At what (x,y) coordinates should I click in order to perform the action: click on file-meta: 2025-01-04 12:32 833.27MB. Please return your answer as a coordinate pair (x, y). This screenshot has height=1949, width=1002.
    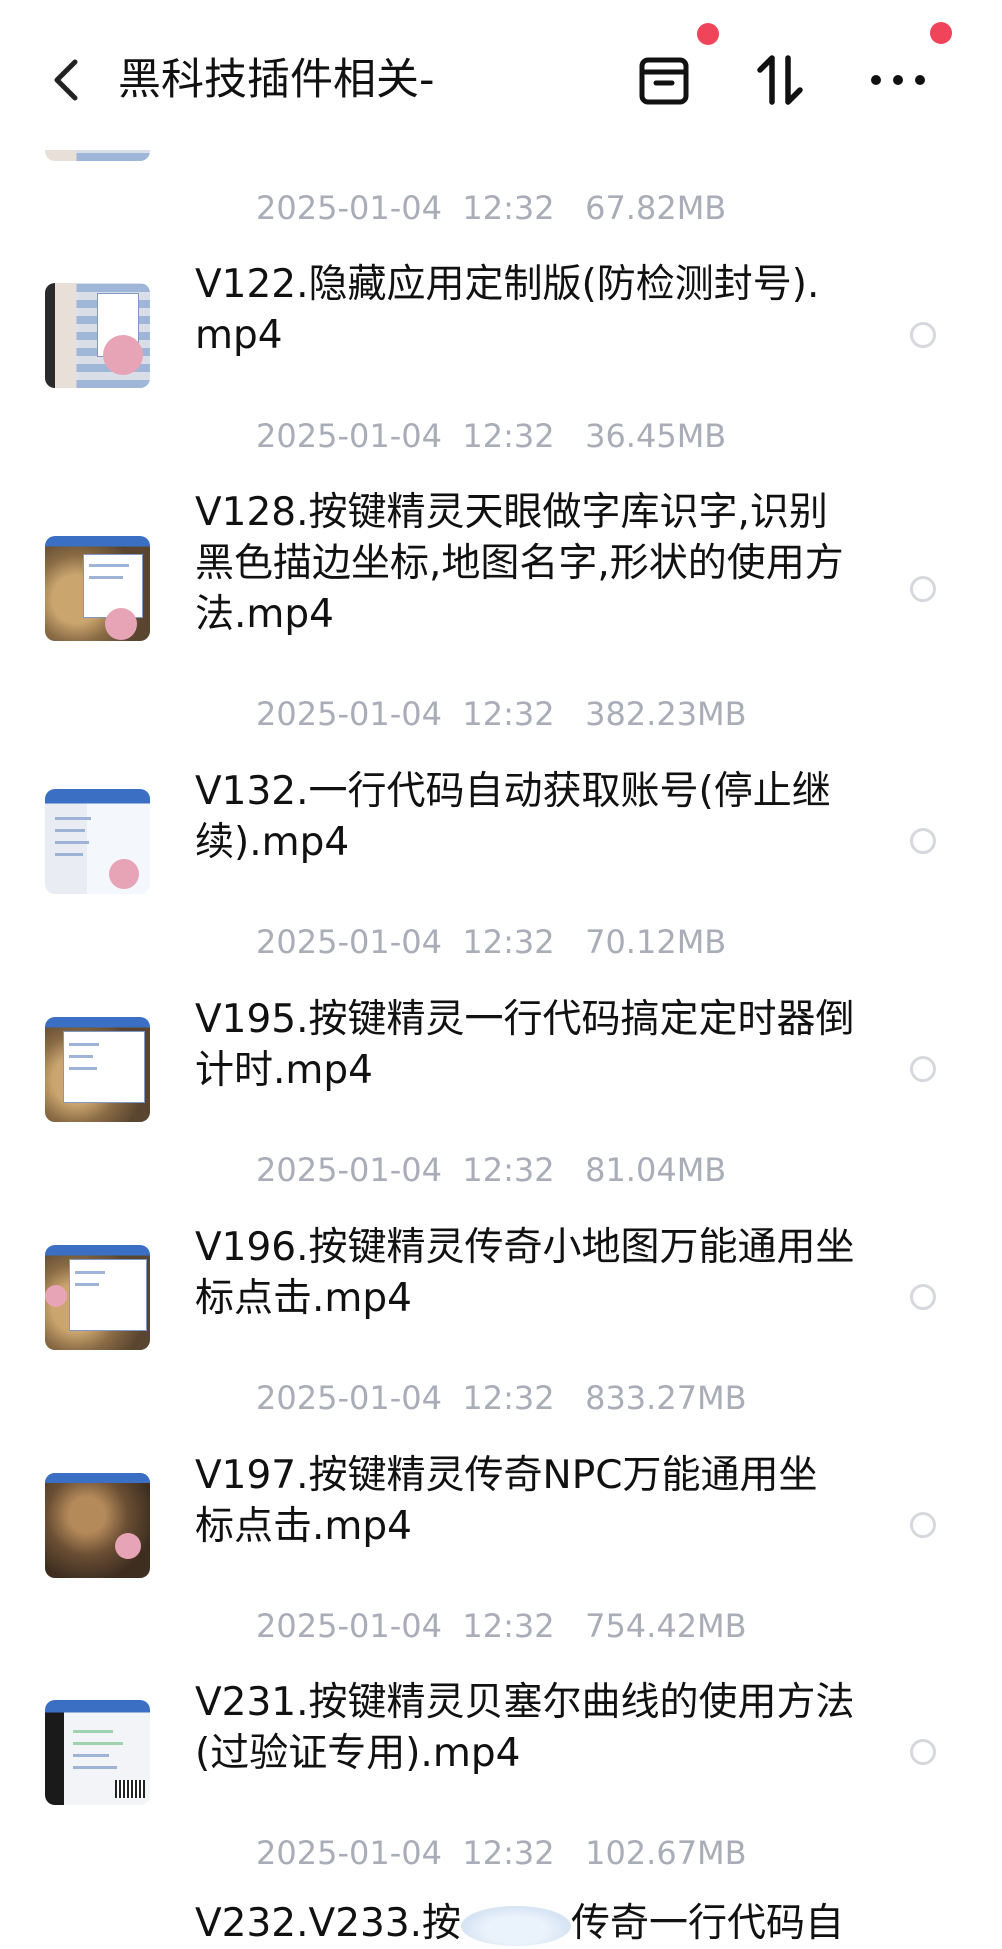
    Looking at the image, I should click on (471, 1398).